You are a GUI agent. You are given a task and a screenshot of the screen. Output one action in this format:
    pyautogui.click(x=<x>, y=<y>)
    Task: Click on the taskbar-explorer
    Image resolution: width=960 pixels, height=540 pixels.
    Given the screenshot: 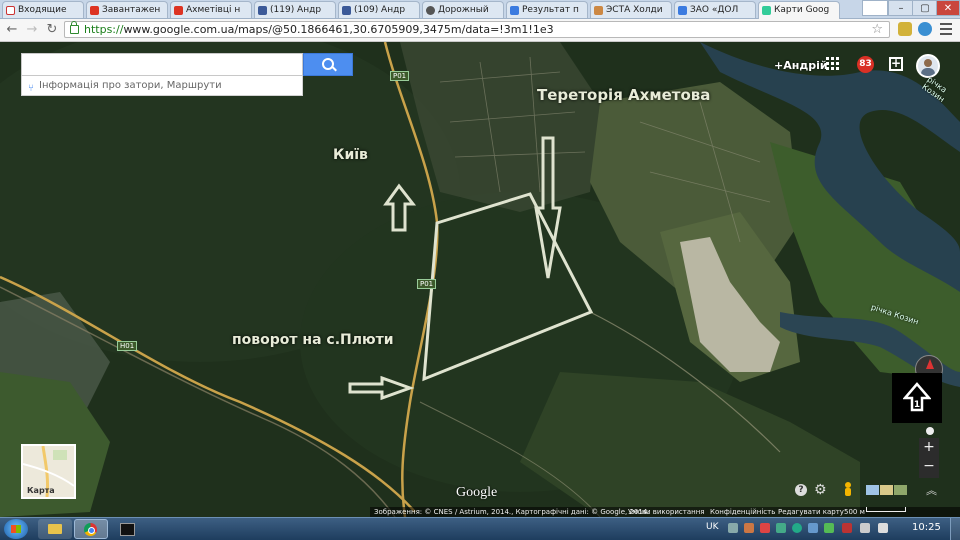 What is the action you would take?
    pyautogui.click(x=55, y=529)
    